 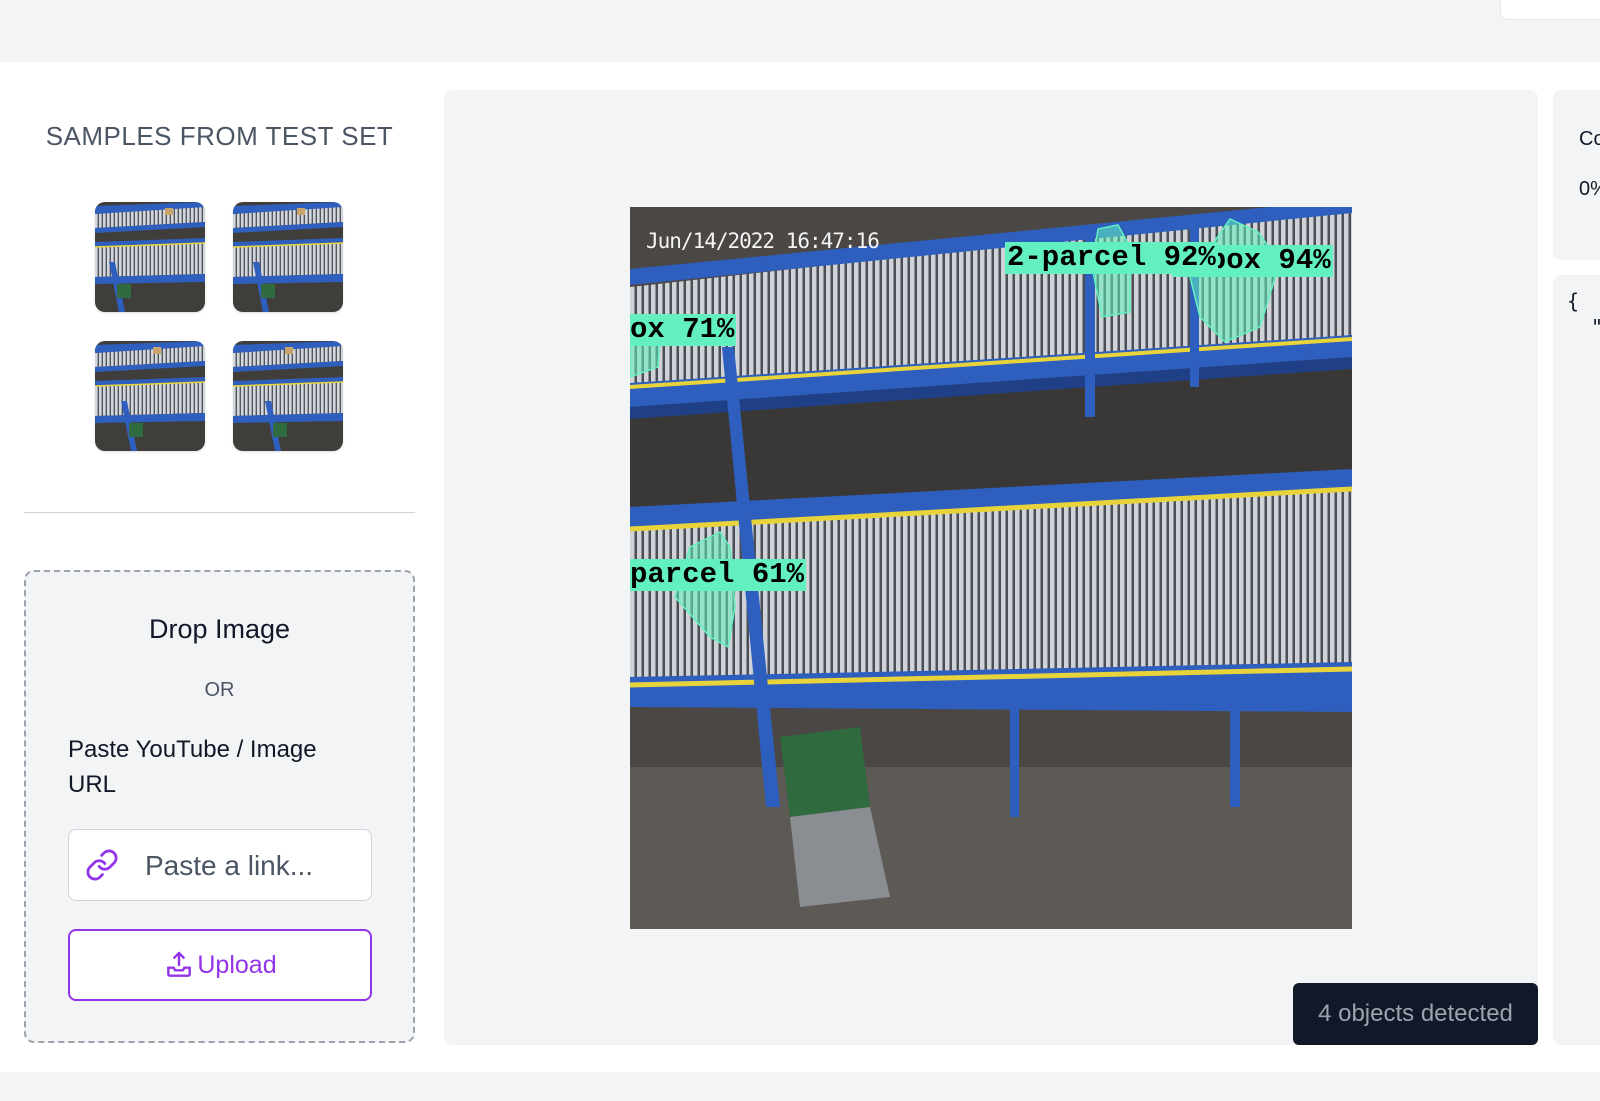 What do you see at coordinates (800, 31) in the screenshot?
I see `top-bar` at bounding box center [800, 31].